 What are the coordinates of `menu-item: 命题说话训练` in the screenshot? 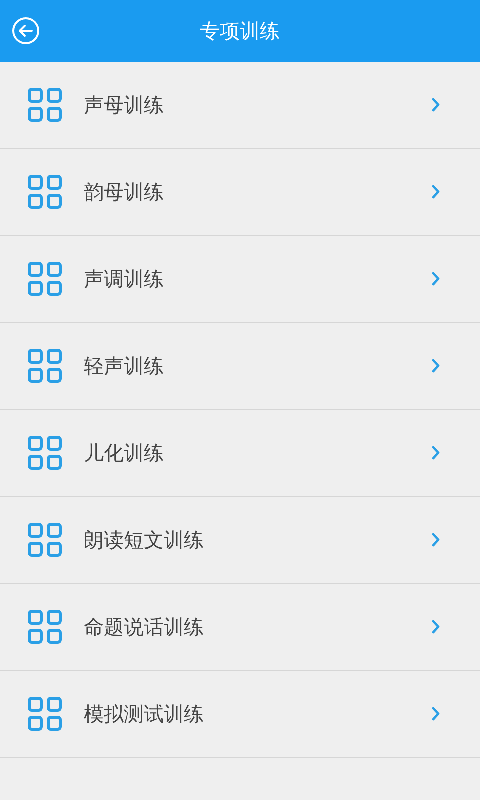 It's located at (240, 627).